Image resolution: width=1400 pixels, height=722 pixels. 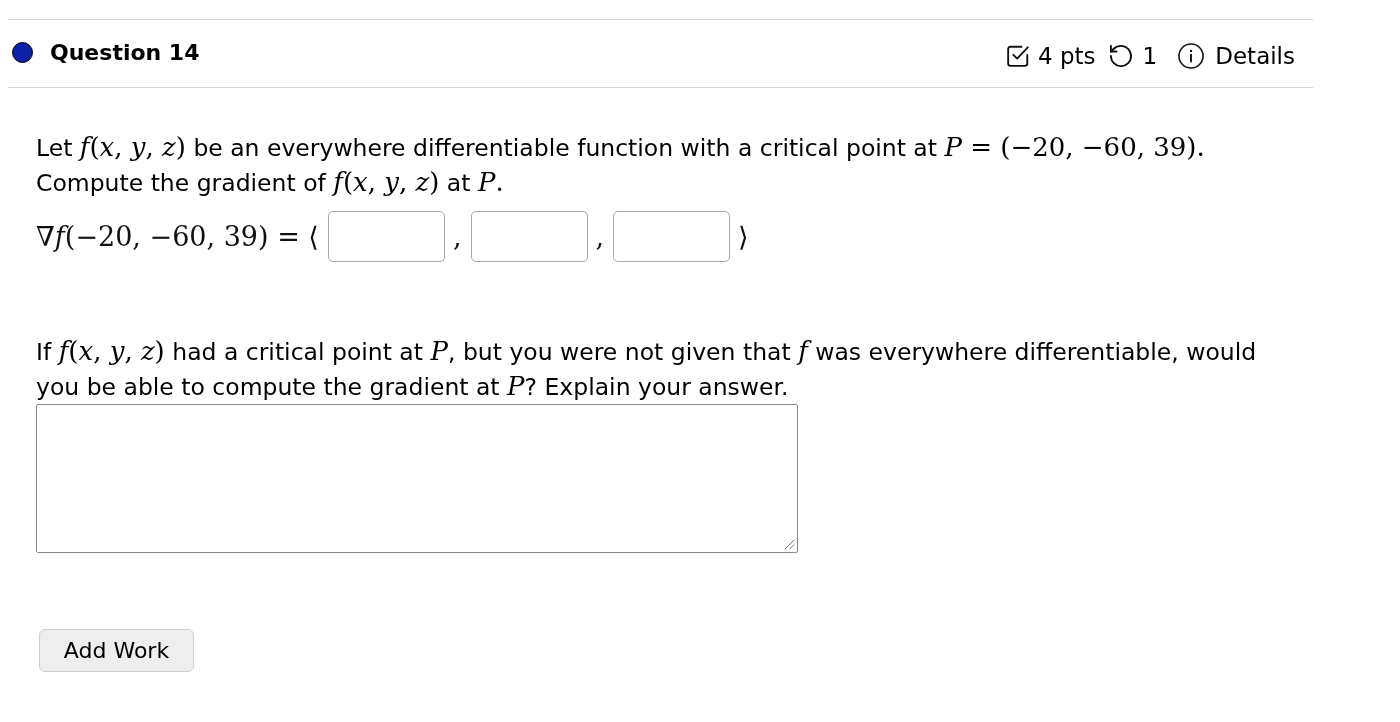 I want to click on math-text: ⟩, so click(x=743, y=236).